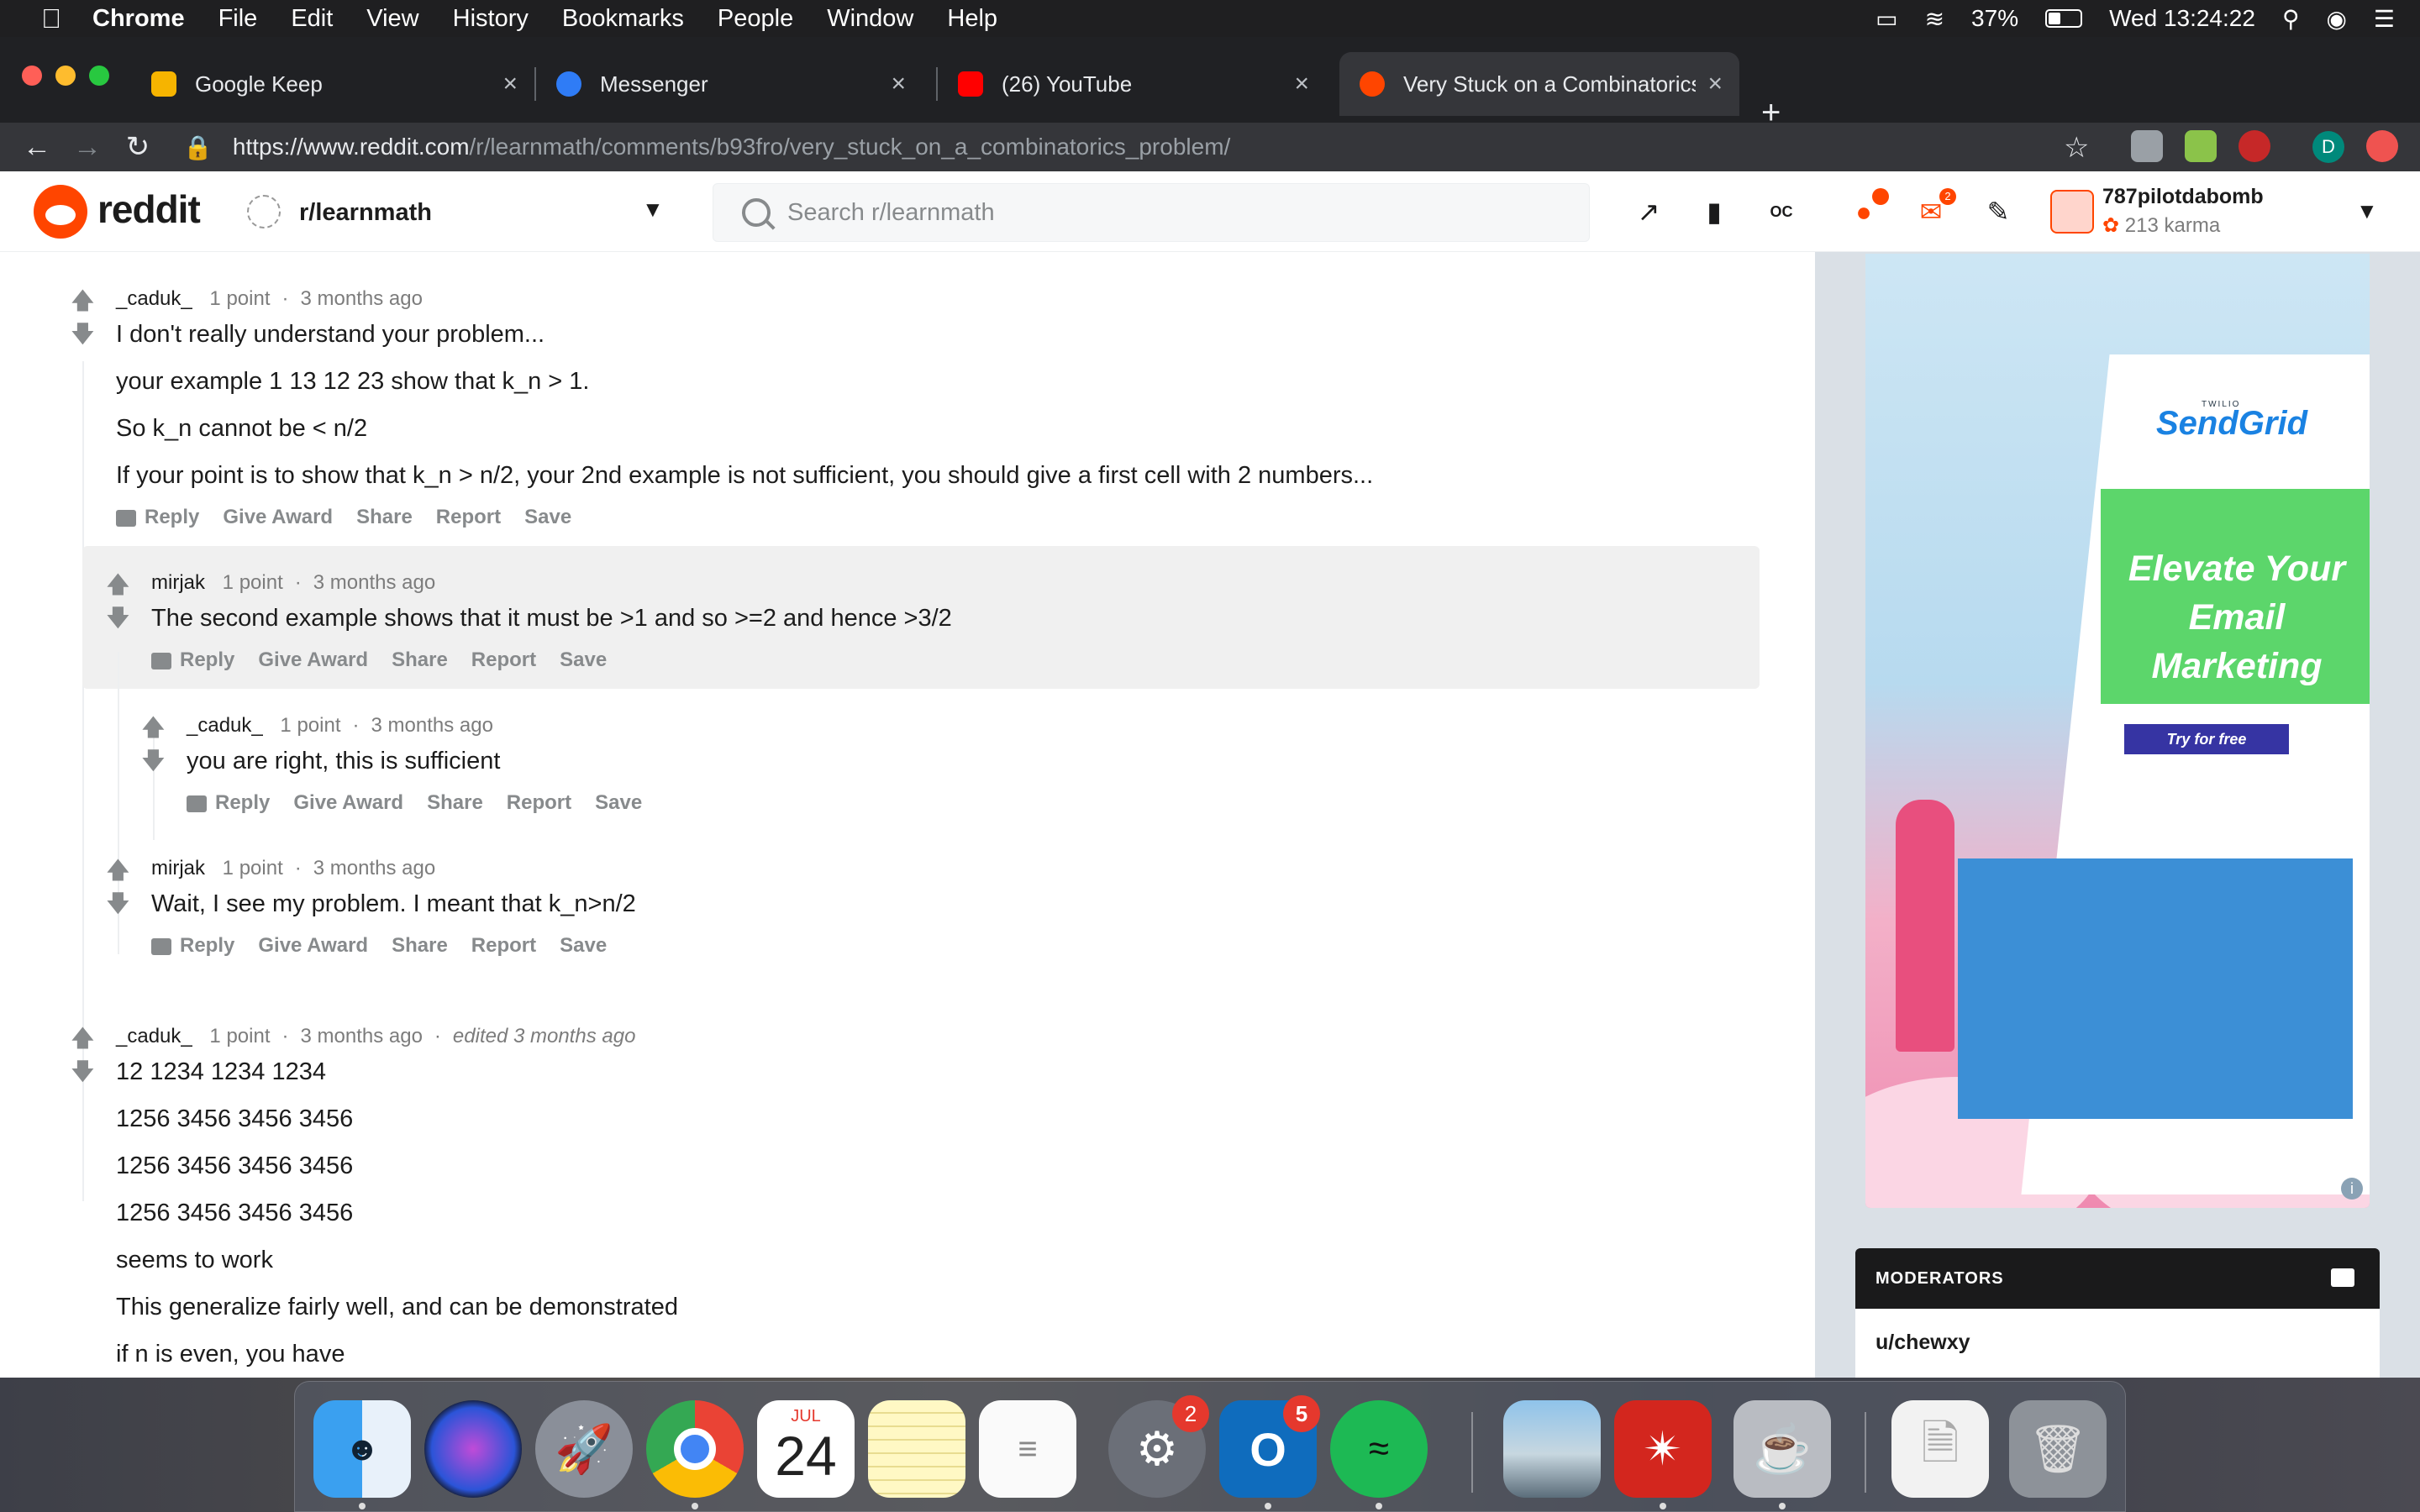 Image resolution: width=2420 pixels, height=1512 pixels. I want to click on menu-help: Help, so click(972, 19).